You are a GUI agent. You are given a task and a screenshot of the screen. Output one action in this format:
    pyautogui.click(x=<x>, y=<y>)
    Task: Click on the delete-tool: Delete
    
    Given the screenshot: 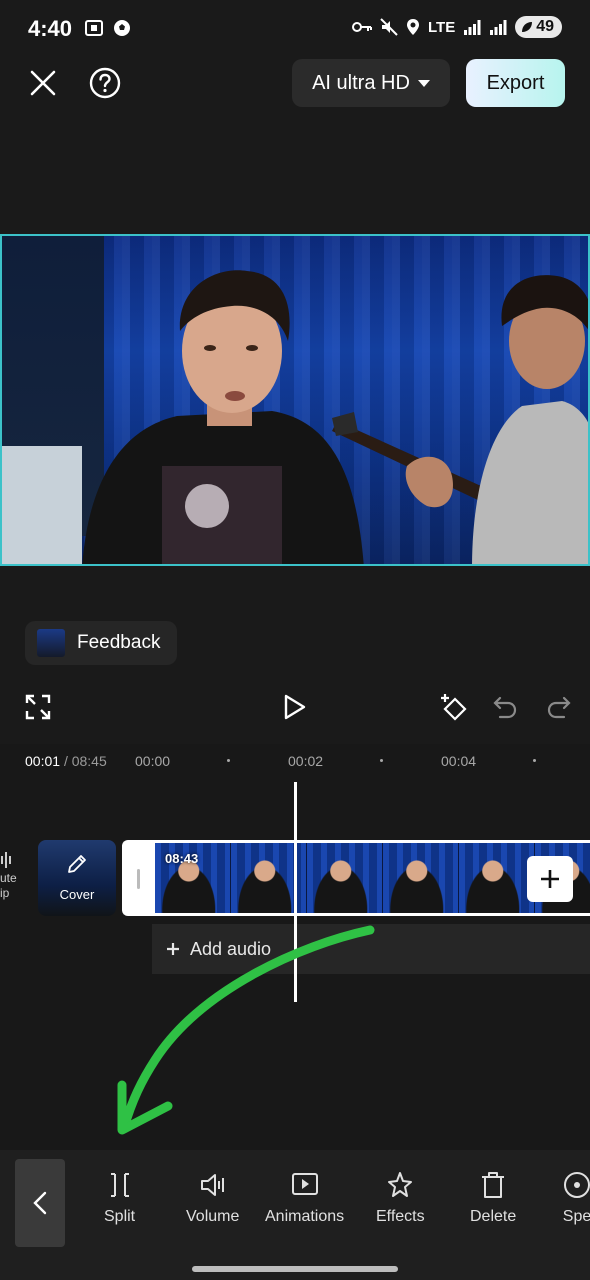 What is the action you would take?
    pyautogui.click(x=493, y=1198)
    